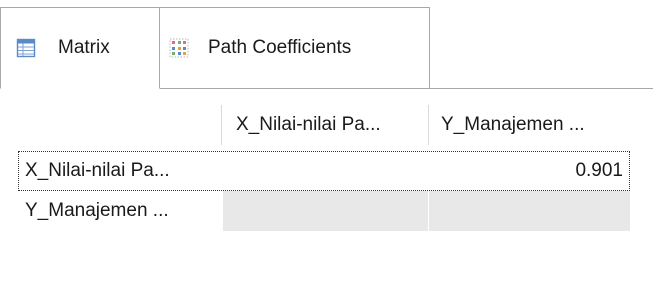 This screenshot has height=285, width=653. I want to click on tab-path-coefficients-label: Path Coefficients, so click(280, 47).